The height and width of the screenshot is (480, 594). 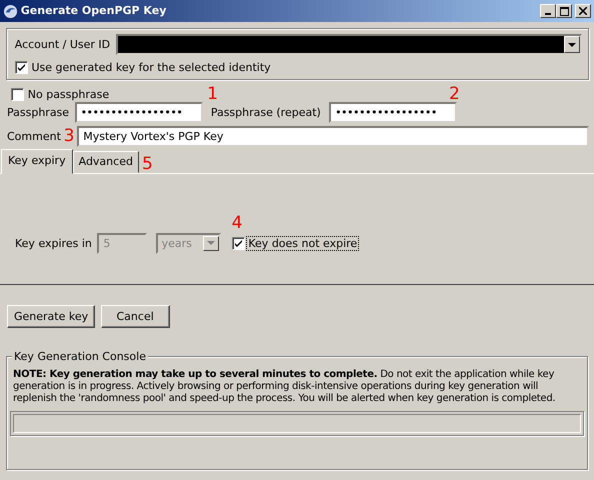 What do you see at coordinates (349, 44) in the screenshot?
I see `account-dropdown` at bounding box center [349, 44].